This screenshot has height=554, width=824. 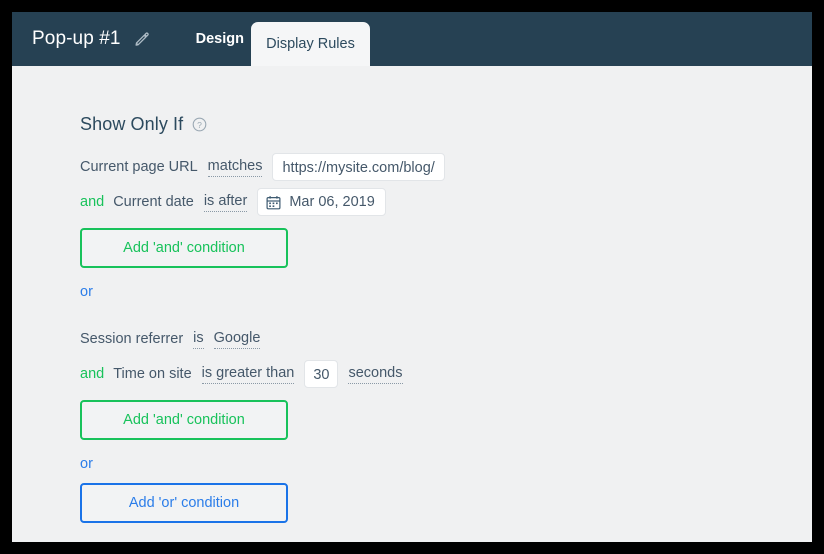 I want to click on app-header: Pop-up #1 Design Display Rules, so click(x=412, y=39).